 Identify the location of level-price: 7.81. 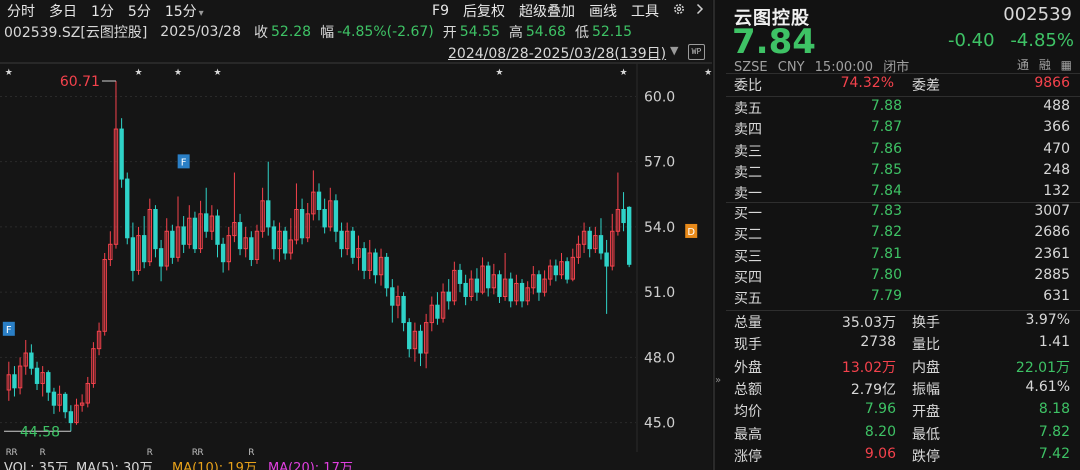
(886, 253).